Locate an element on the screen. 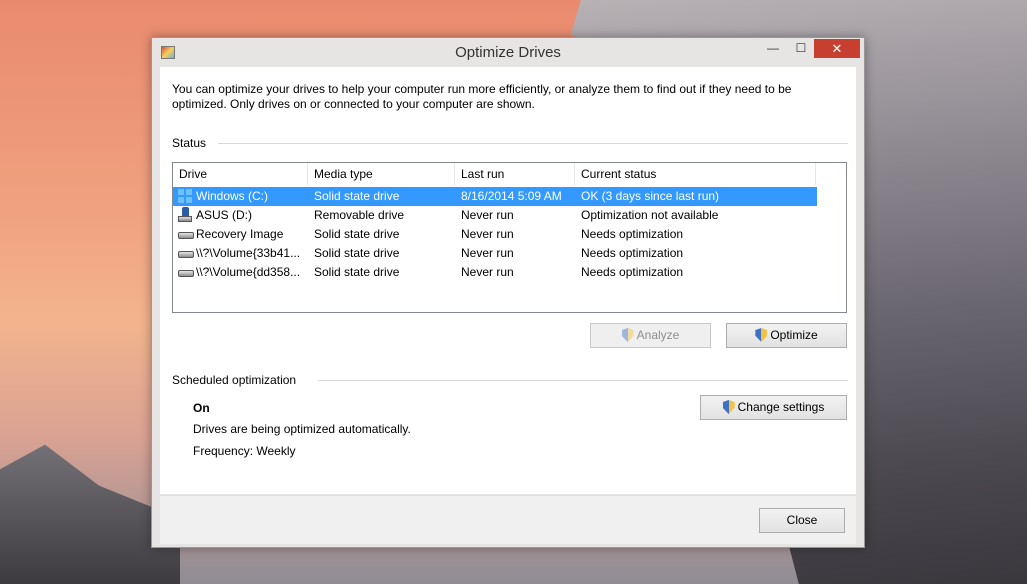 Image resolution: width=1027 pixels, height=584 pixels. close-button: Close is located at coordinates (802, 520).